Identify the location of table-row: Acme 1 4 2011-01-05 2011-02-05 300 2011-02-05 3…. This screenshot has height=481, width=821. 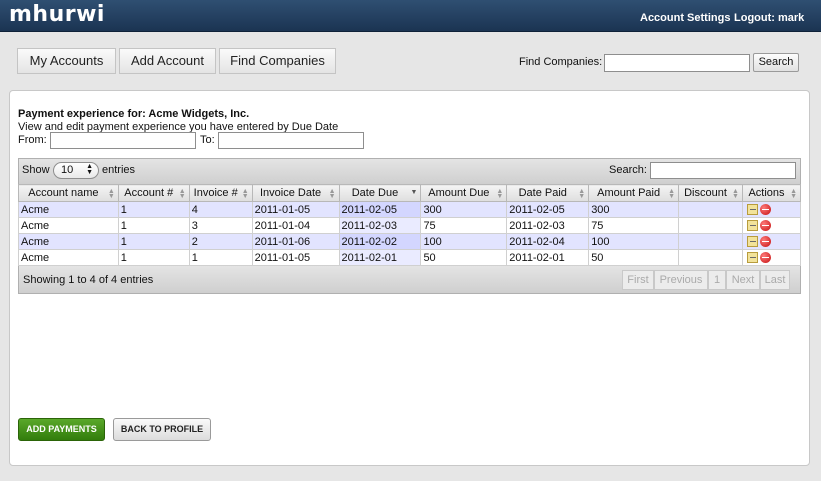
(410, 209).